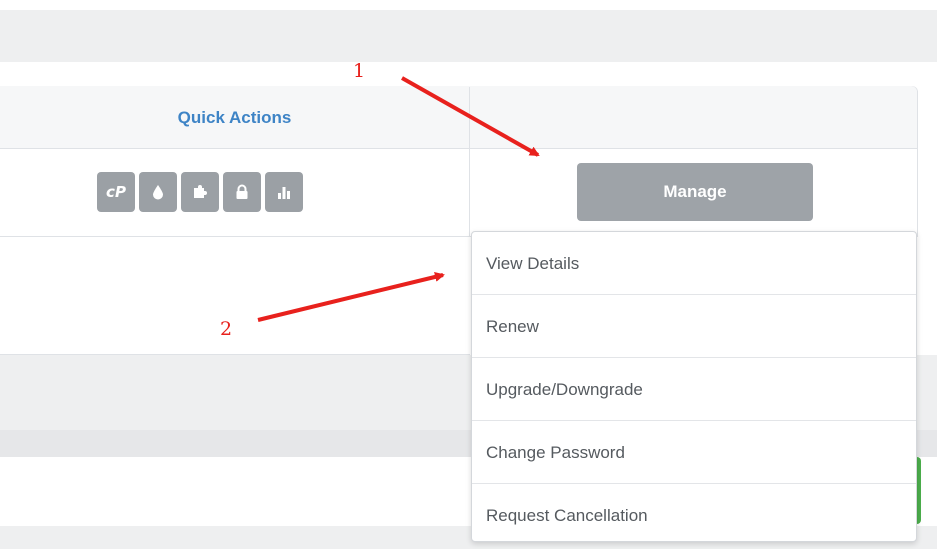  What do you see at coordinates (398, 199) in the screenshot?
I see `annotation-arrows` at bounding box center [398, 199].